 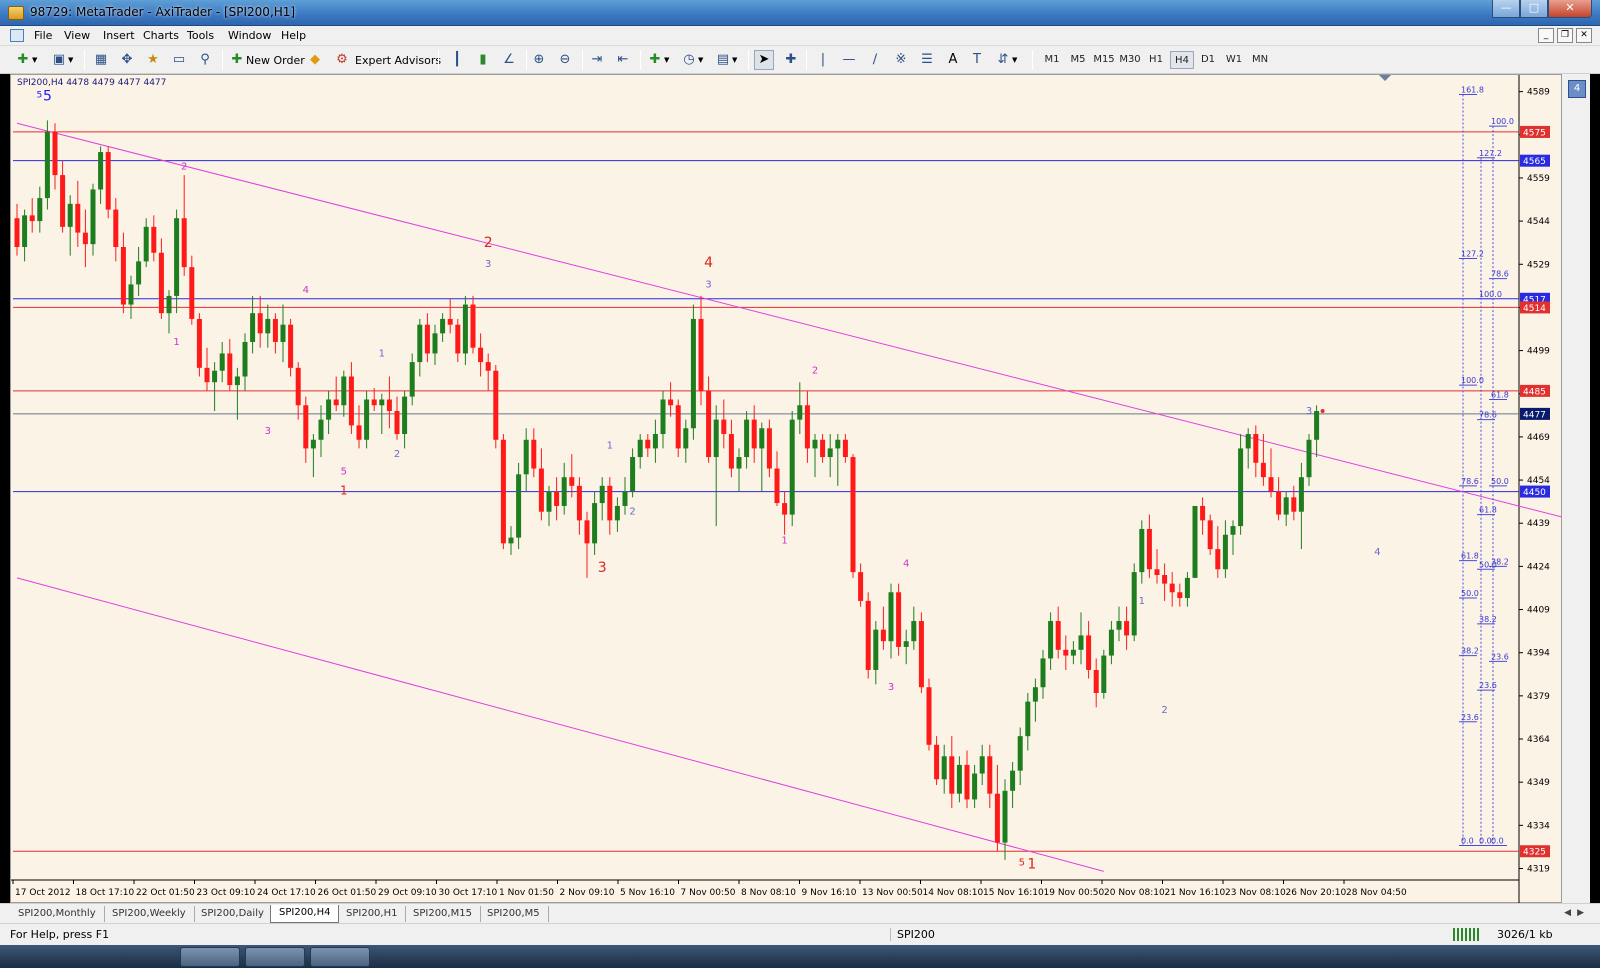 I want to click on auto-scroll-button: ⇥, so click(x=597, y=60).